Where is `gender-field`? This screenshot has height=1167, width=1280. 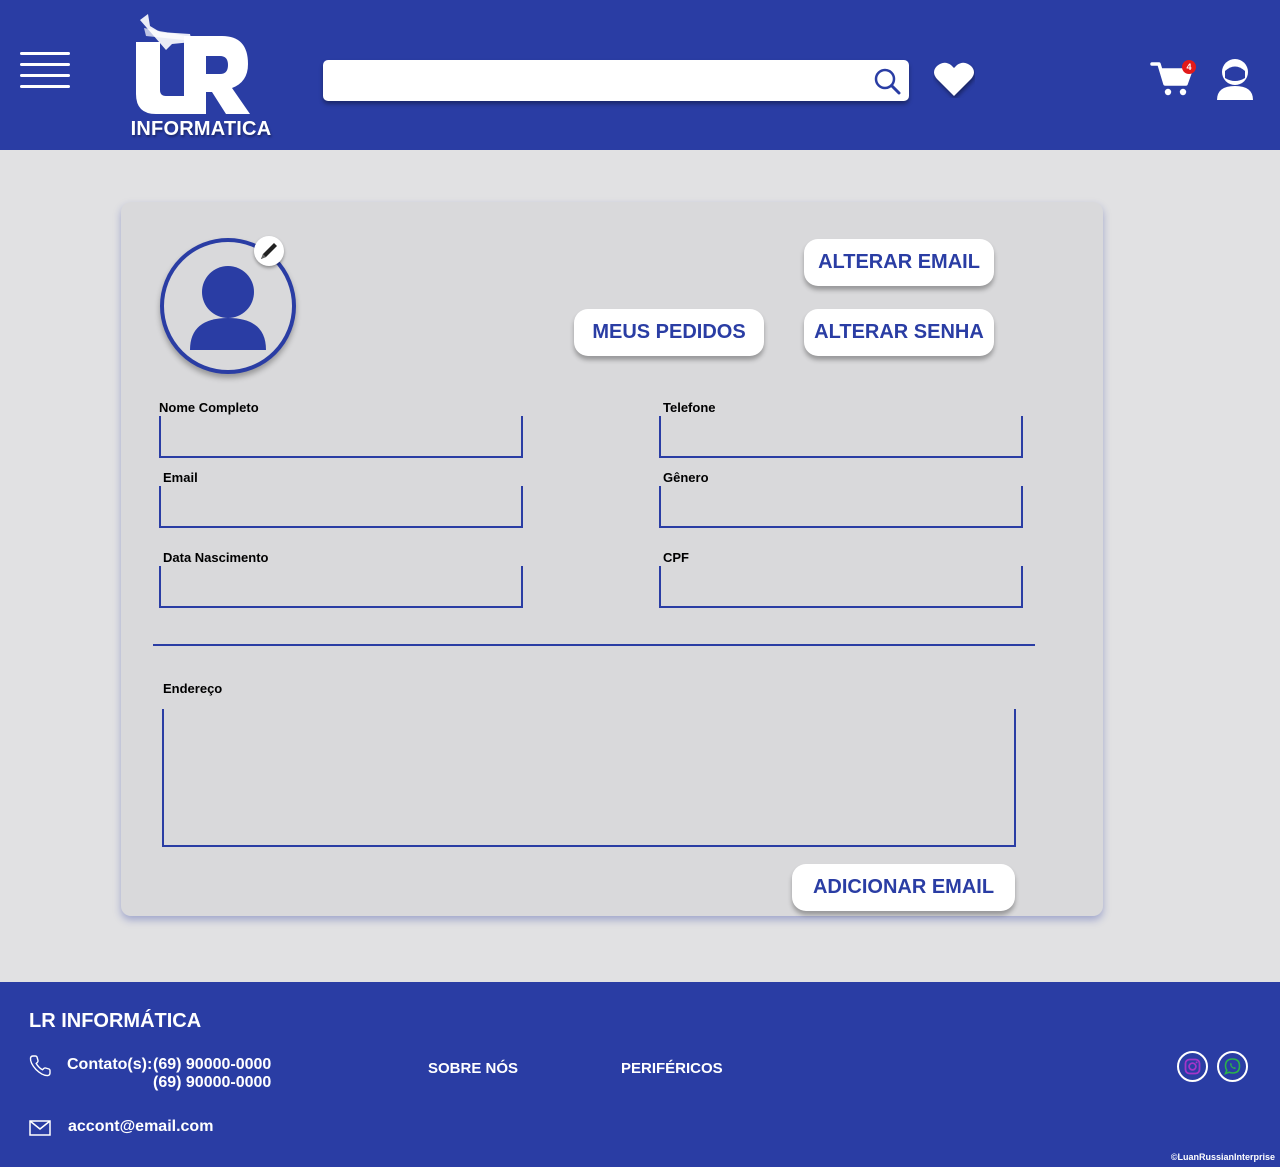
gender-field is located at coordinates (841, 507).